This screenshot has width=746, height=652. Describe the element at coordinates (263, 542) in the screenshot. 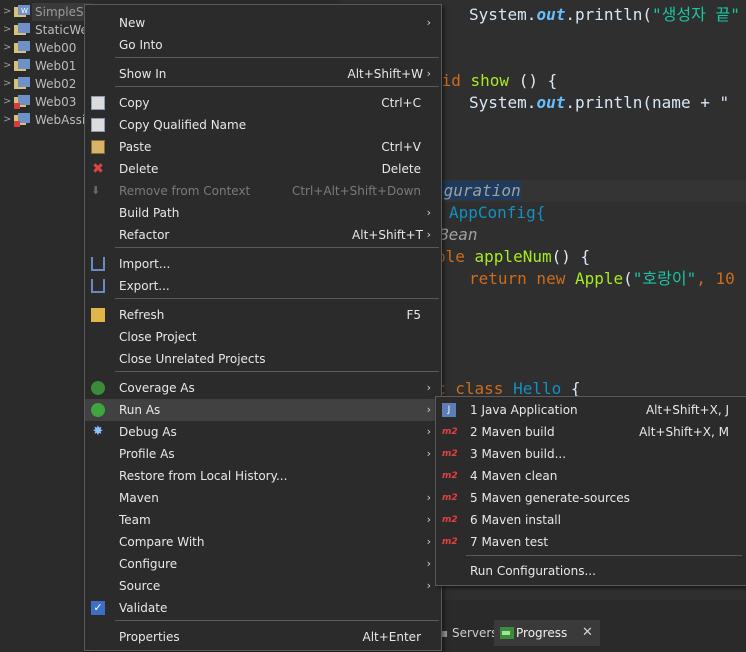

I see `menu-item-compare-with: Compare With ›` at that location.